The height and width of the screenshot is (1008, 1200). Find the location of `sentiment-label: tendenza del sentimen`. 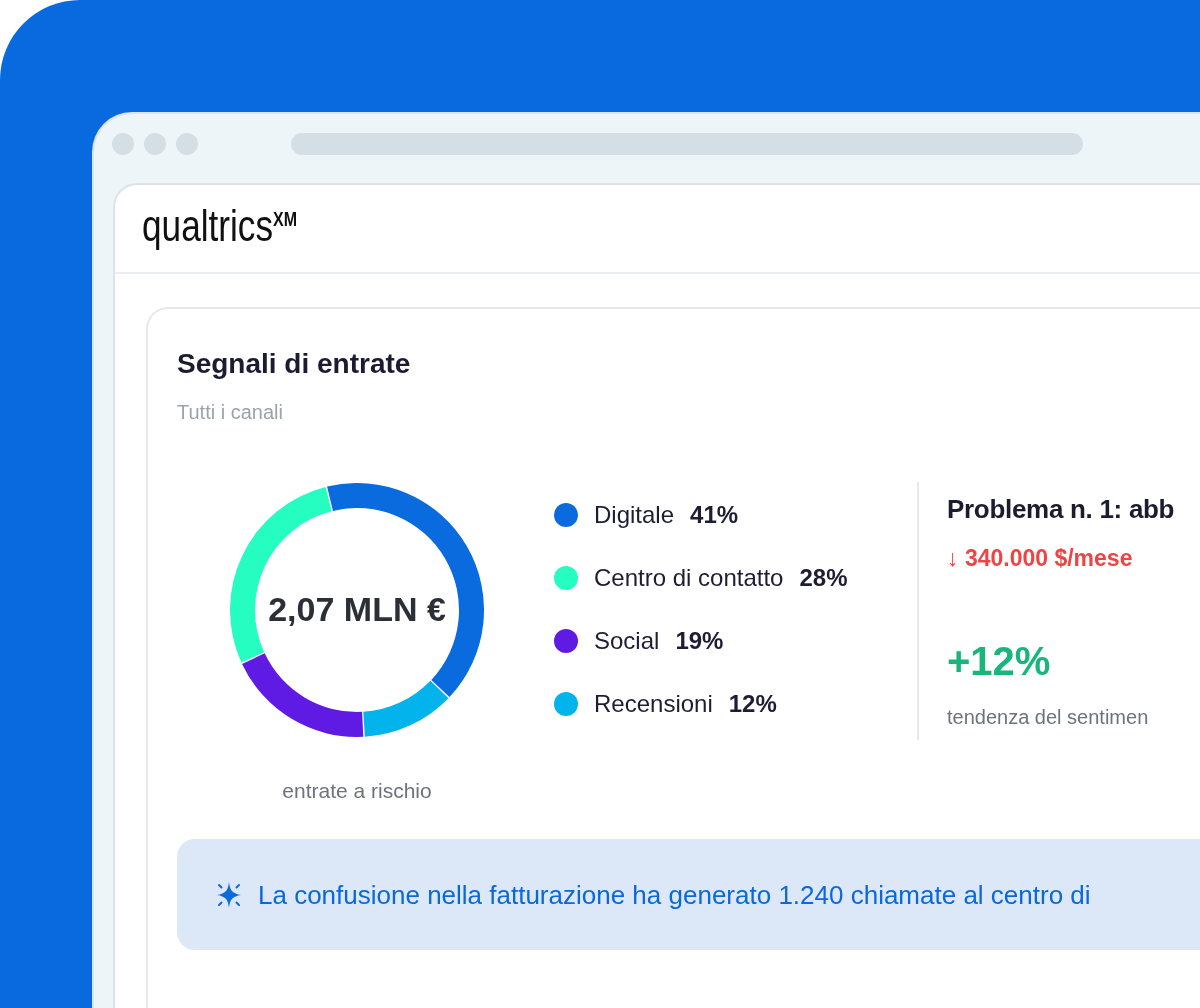

sentiment-label: tendenza del sentimen is located at coordinates (1048, 717).